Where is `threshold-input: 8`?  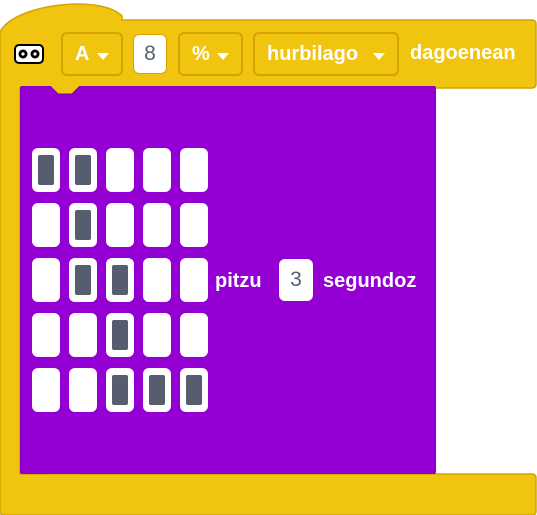
threshold-input: 8 is located at coordinates (150, 54).